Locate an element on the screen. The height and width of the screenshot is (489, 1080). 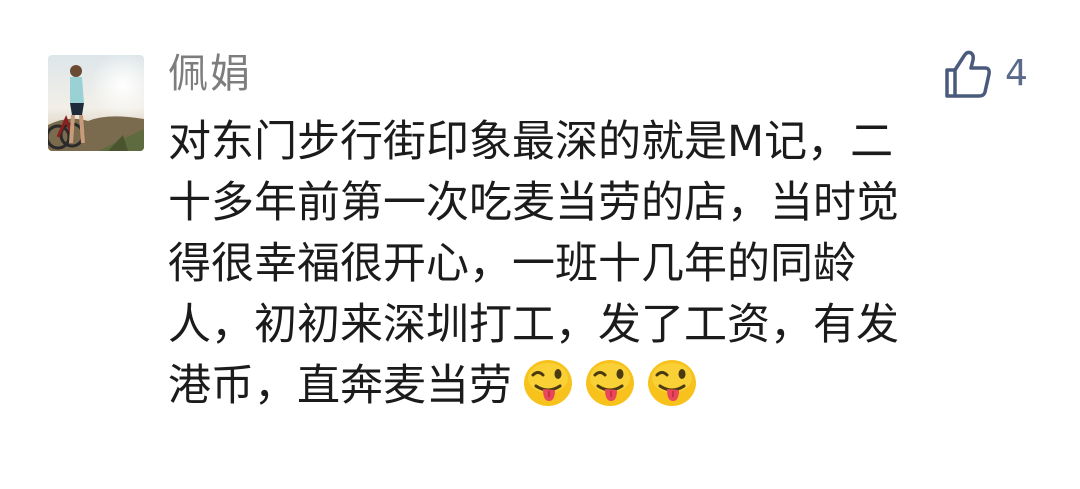
like-button: 4 is located at coordinates (985, 74).